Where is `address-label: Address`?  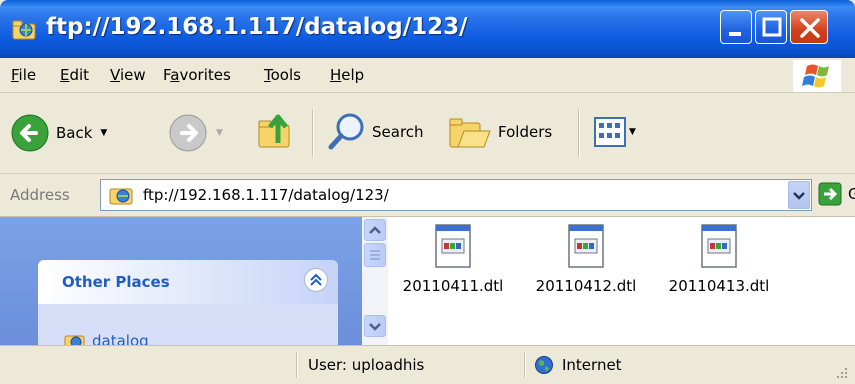
address-label: Address is located at coordinates (40, 195).